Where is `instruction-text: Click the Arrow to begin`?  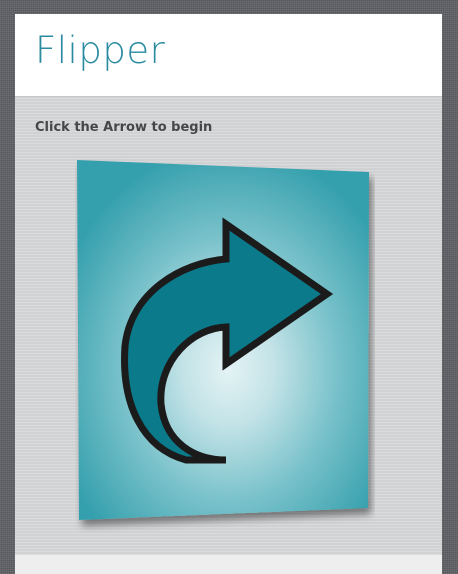
instruction-text: Click the Arrow to begin is located at coordinates (124, 127).